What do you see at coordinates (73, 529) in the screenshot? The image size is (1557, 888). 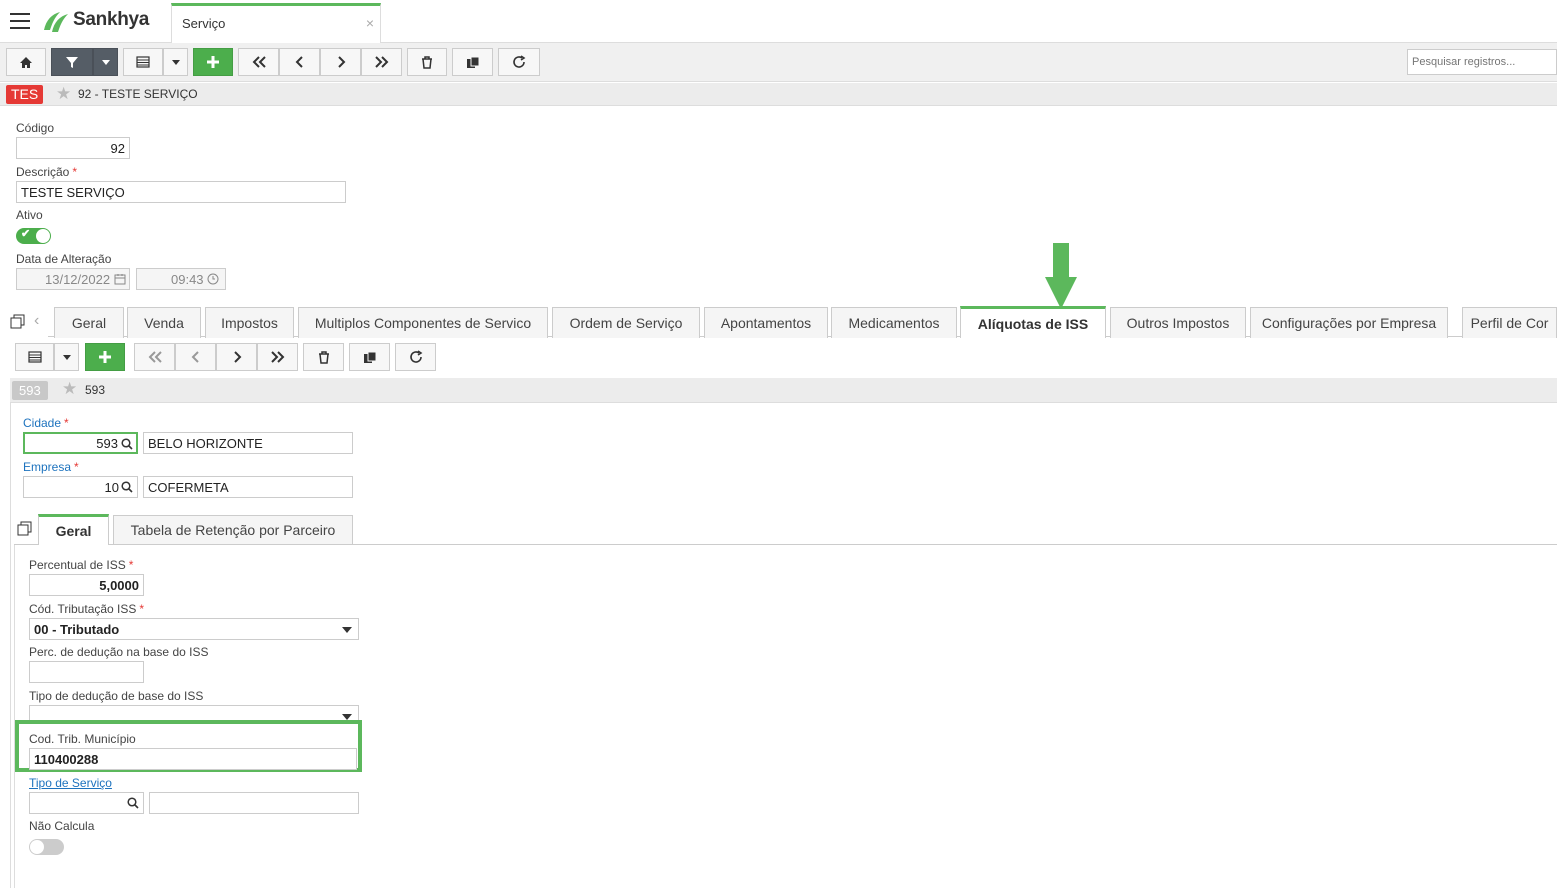 I see `inner-tab-geral: Geral` at bounding box center [73, 529].